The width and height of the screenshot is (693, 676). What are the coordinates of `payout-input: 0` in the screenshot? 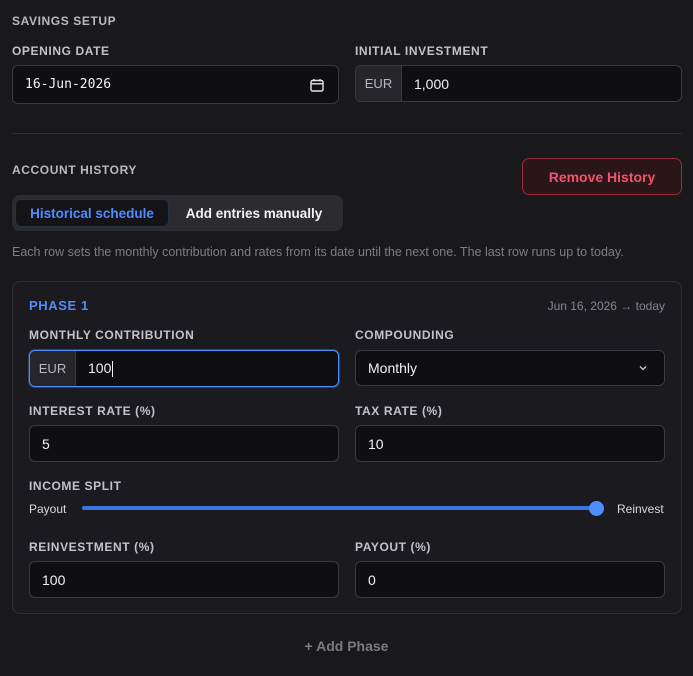 It's located at (510, 579).